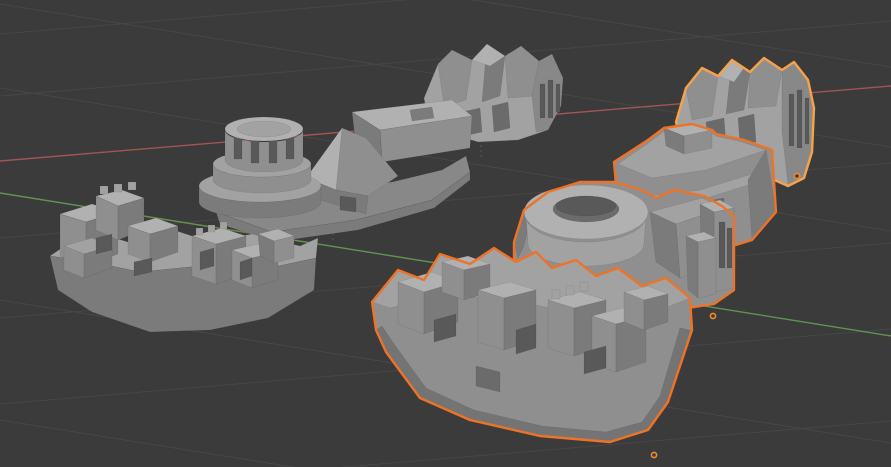  What do you see at coordinates (335, 171) in the screenshot?
I see `object-tower-ruin-left` at bounding box center [335, 171].